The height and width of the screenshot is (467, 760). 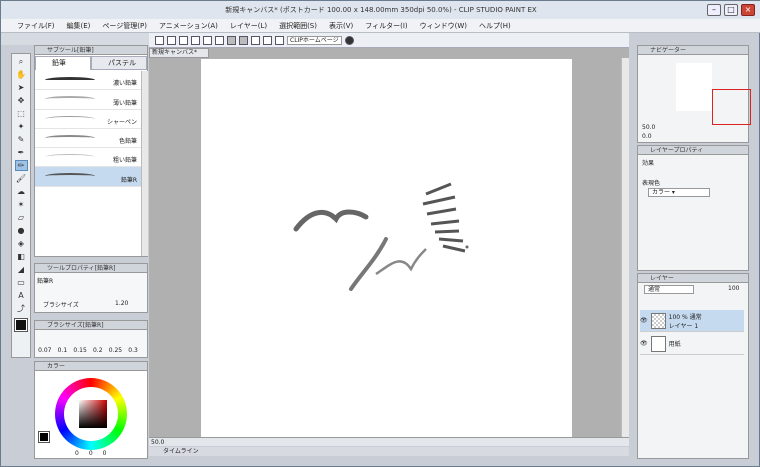 I want to click on size-option: 0.15, so click(x=79, y=350).